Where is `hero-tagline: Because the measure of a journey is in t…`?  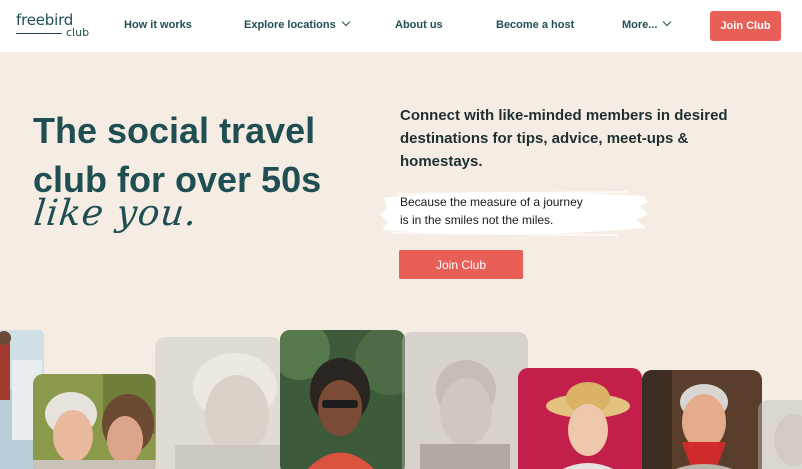 hero-tagline: Because the measure of a journey is in t… is located at coordinates (515, 211).